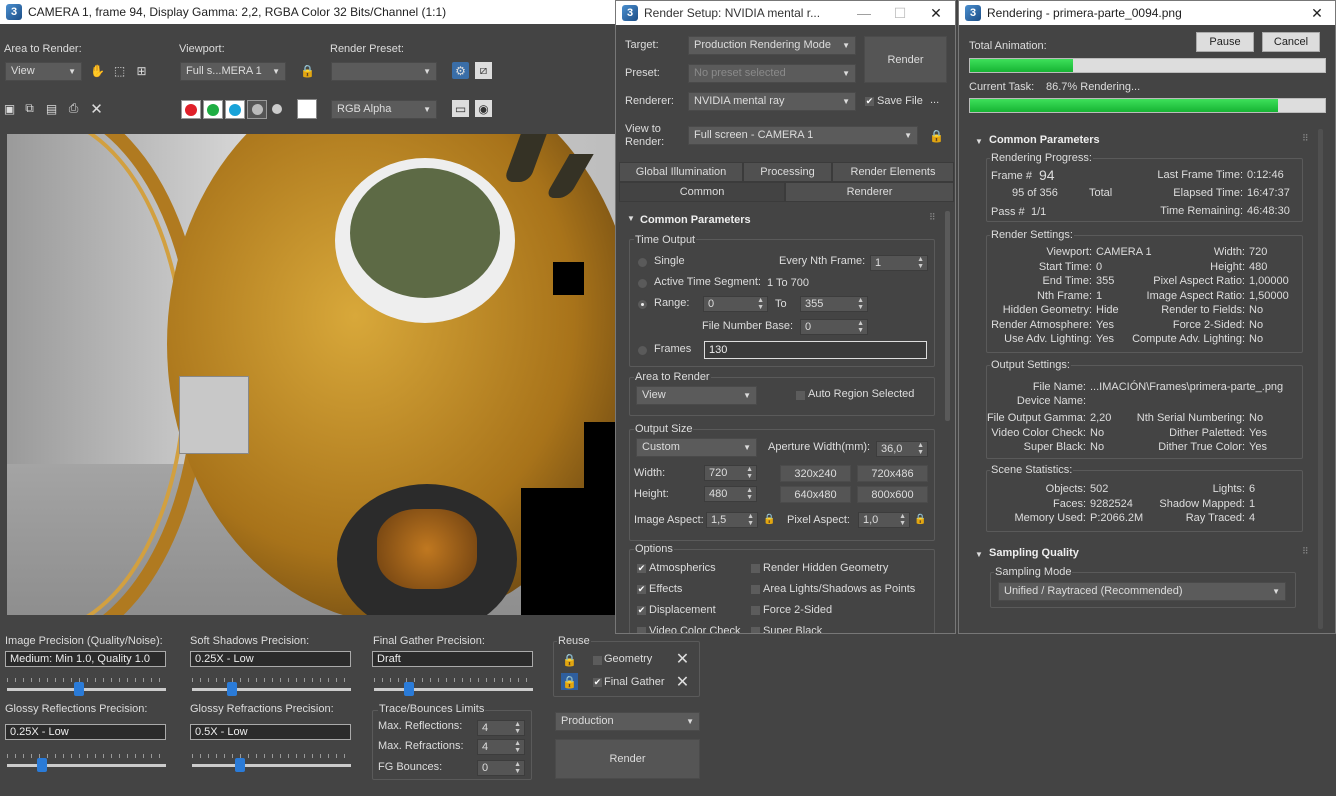 The height and width of the screenshot is (796, 1336). I want to click on every-nth-spinner: 1 ▲ ▼, so click(899, 263).